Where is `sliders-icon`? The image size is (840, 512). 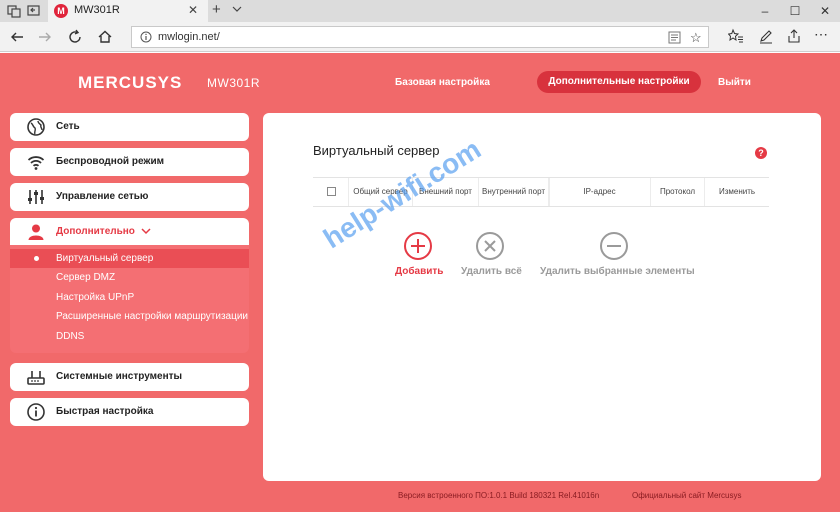
sliders-icon is located at coordinates (36, 197).